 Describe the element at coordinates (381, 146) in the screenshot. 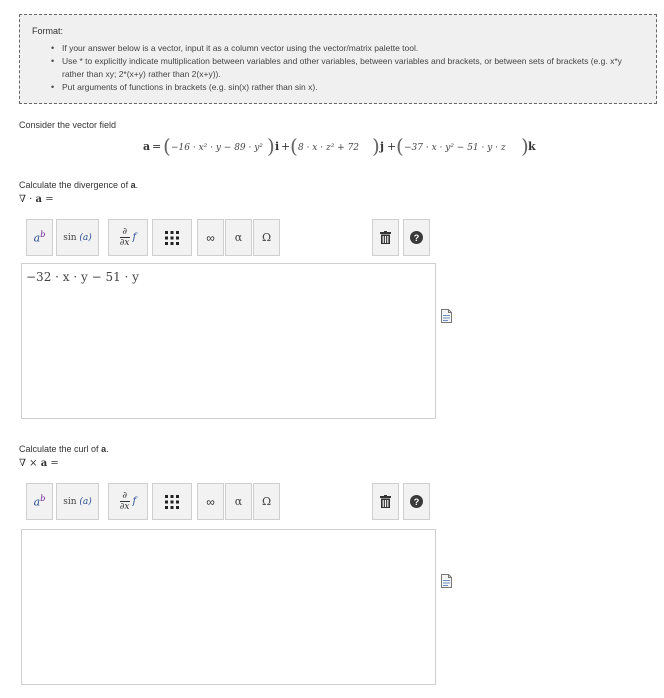

I see `unit-j: j` at that location.